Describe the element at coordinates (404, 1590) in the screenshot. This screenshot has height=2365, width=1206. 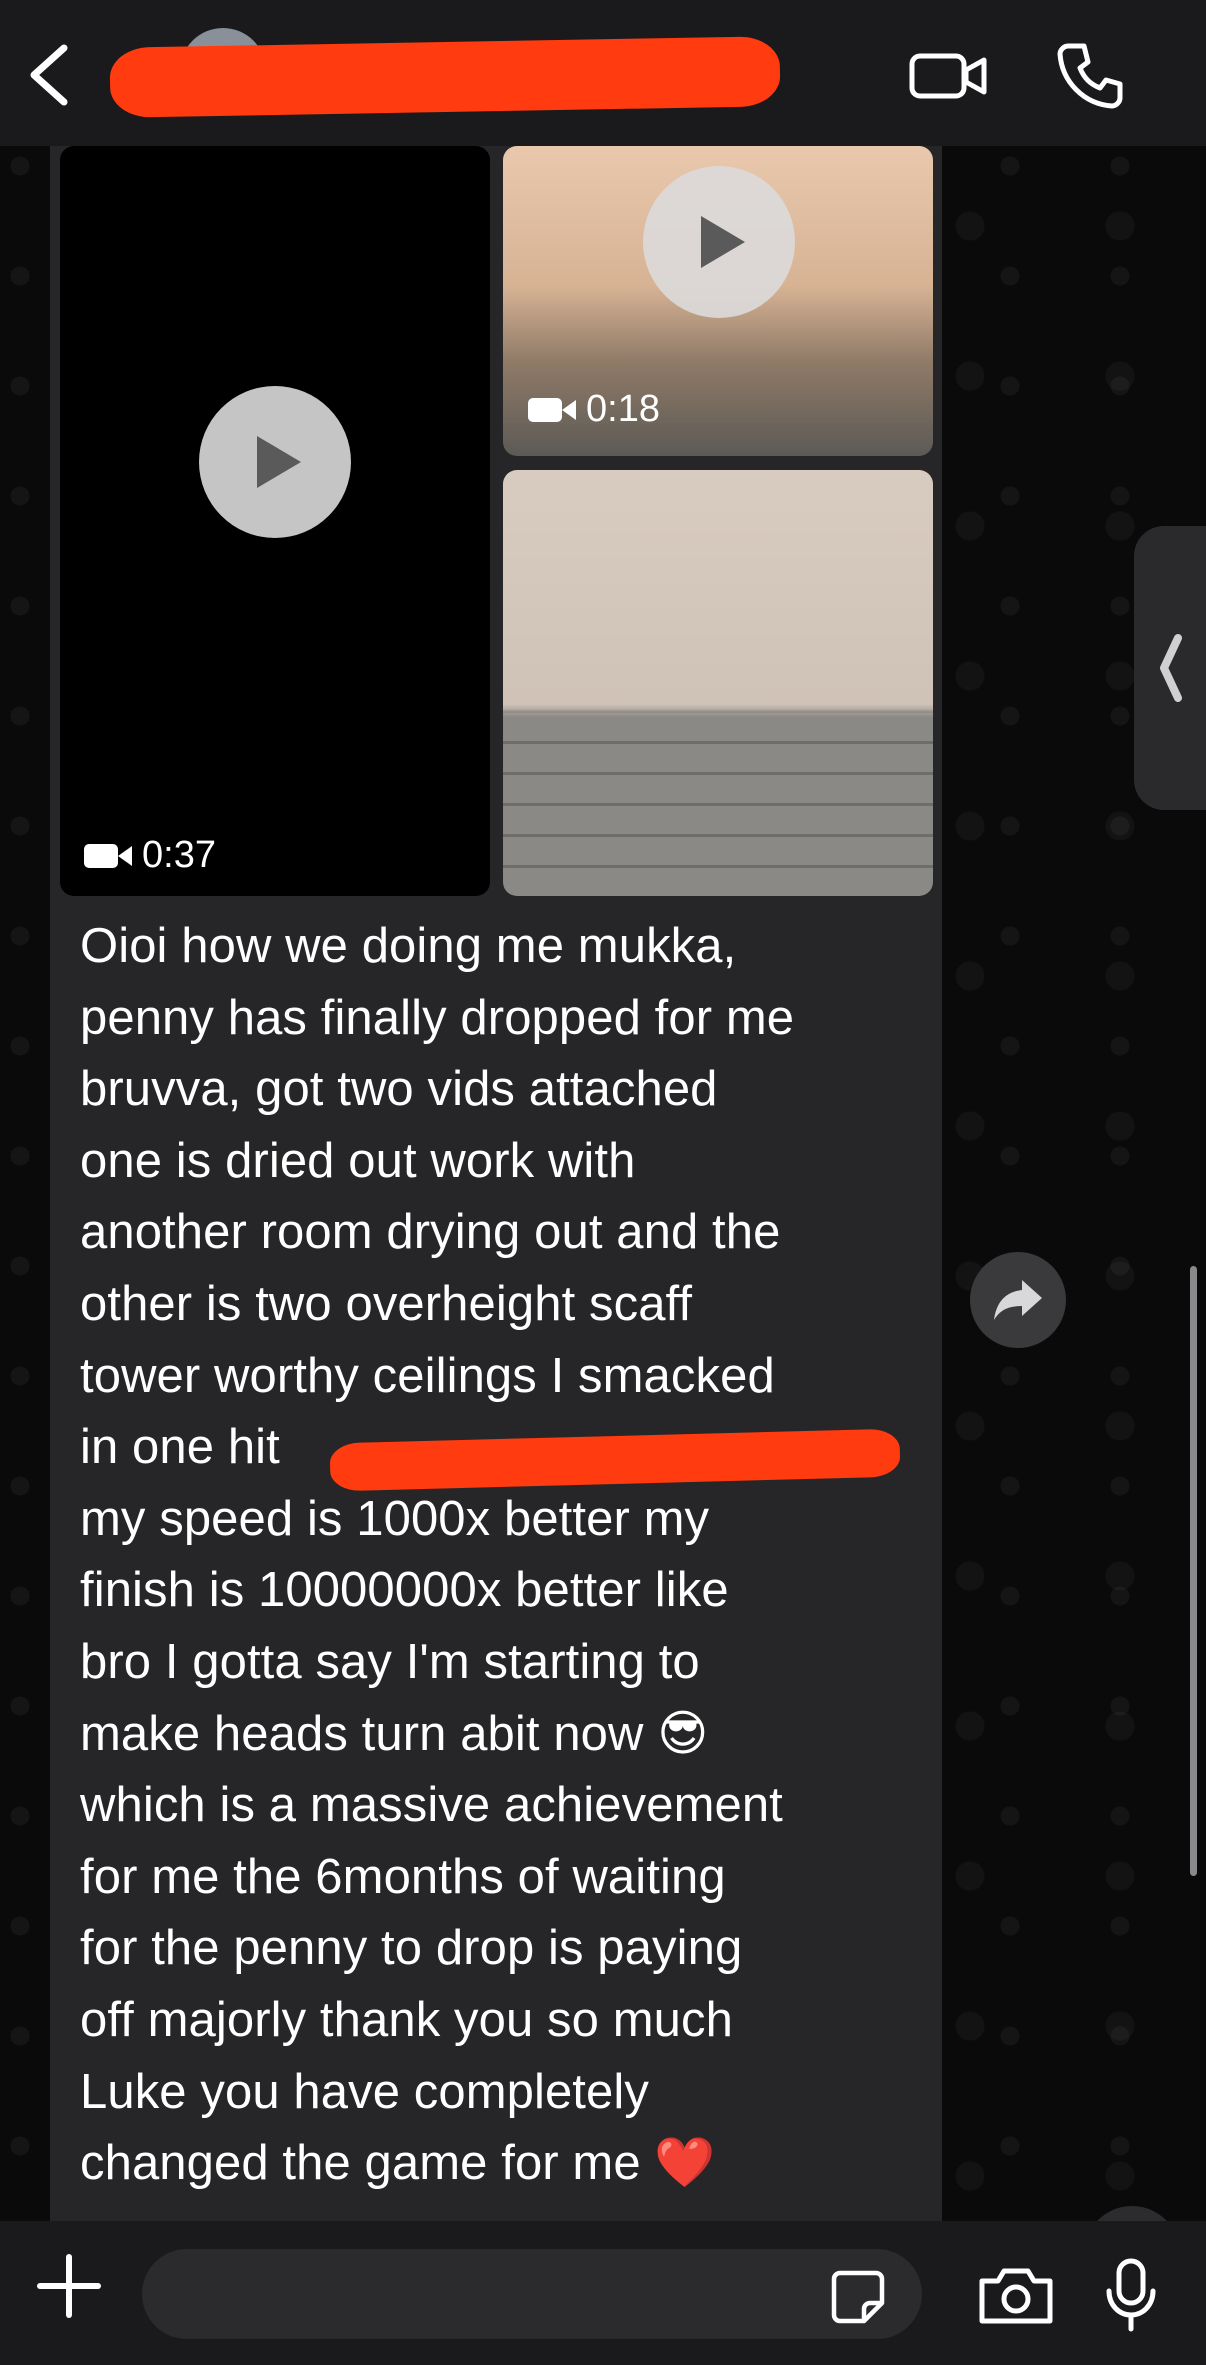
I see `message-line: finish is 10000000x better like` at that location.